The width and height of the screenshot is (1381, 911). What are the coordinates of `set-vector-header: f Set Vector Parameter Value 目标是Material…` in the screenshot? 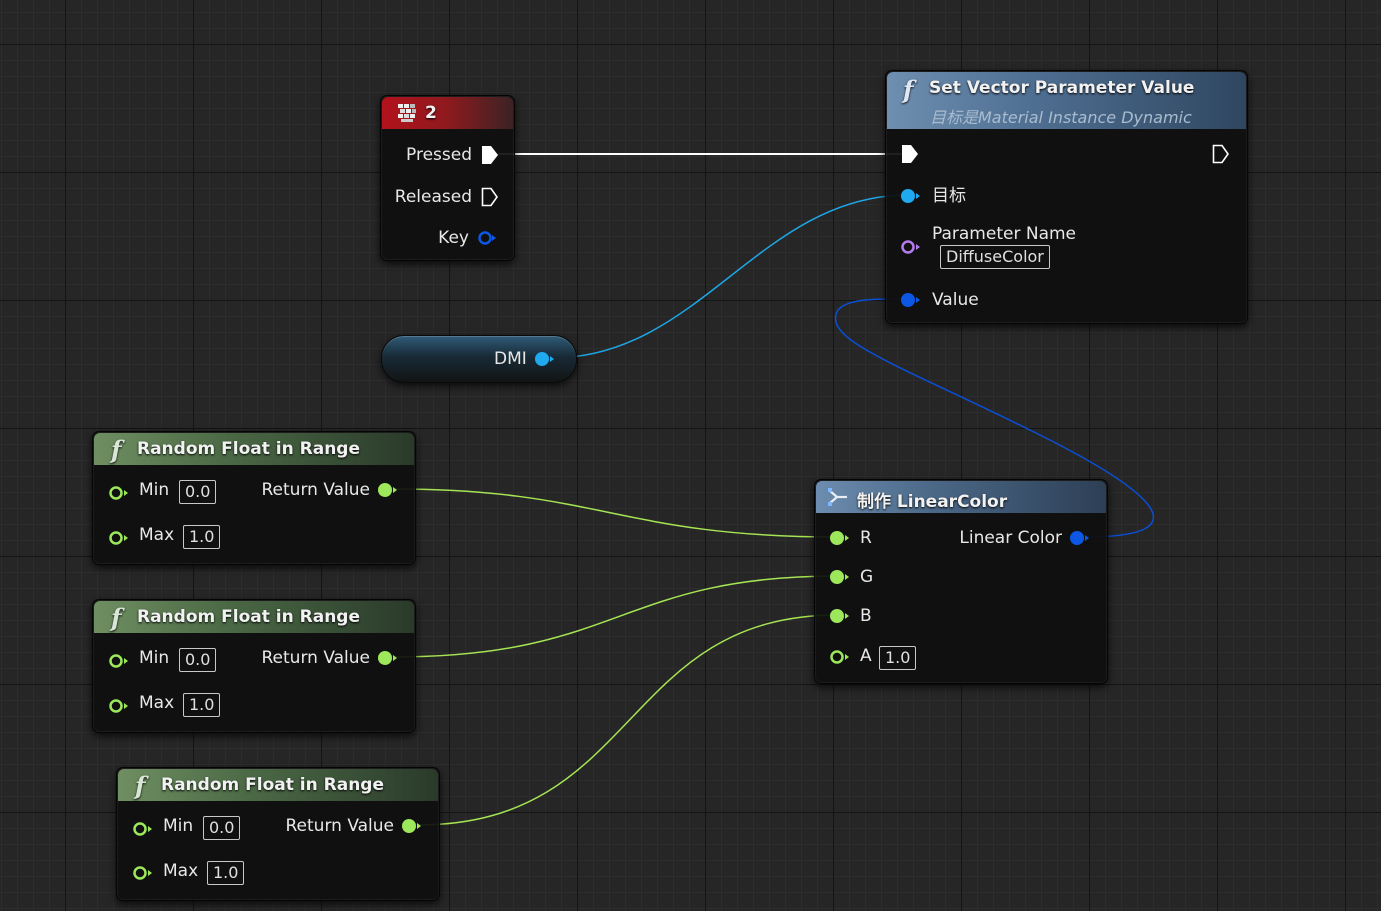 It's located at (1066, 100).